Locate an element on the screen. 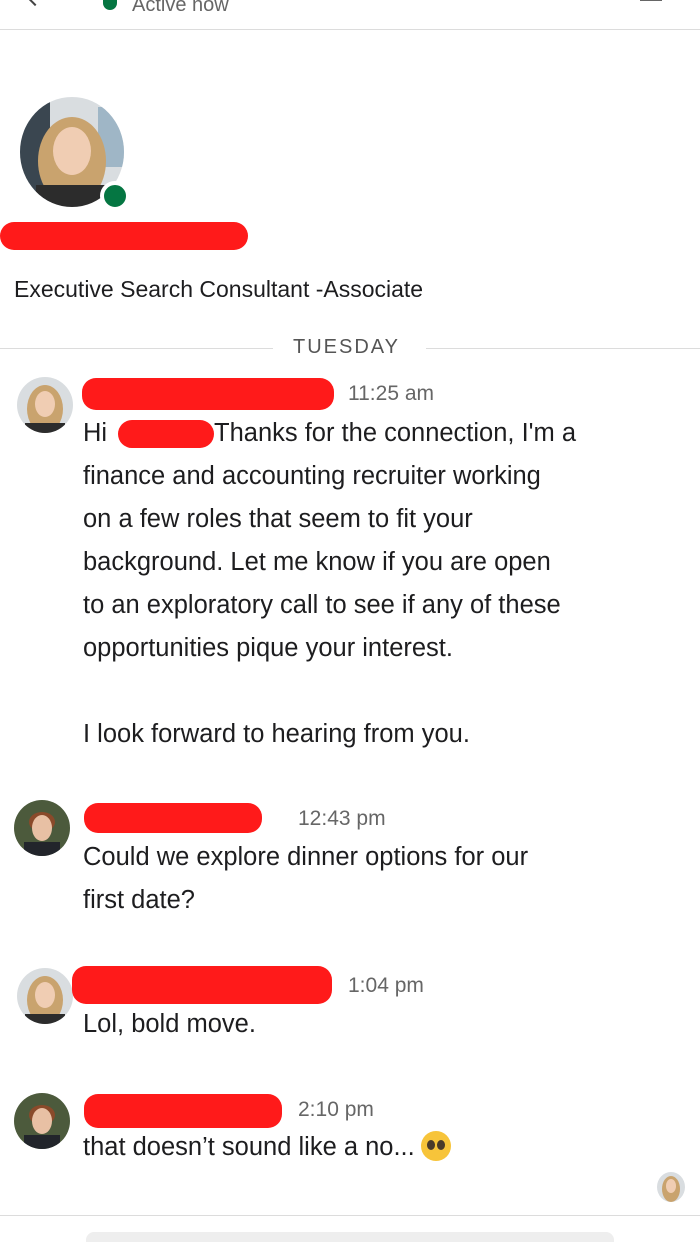  message-line: Hi is located at coordinates (95, 433).